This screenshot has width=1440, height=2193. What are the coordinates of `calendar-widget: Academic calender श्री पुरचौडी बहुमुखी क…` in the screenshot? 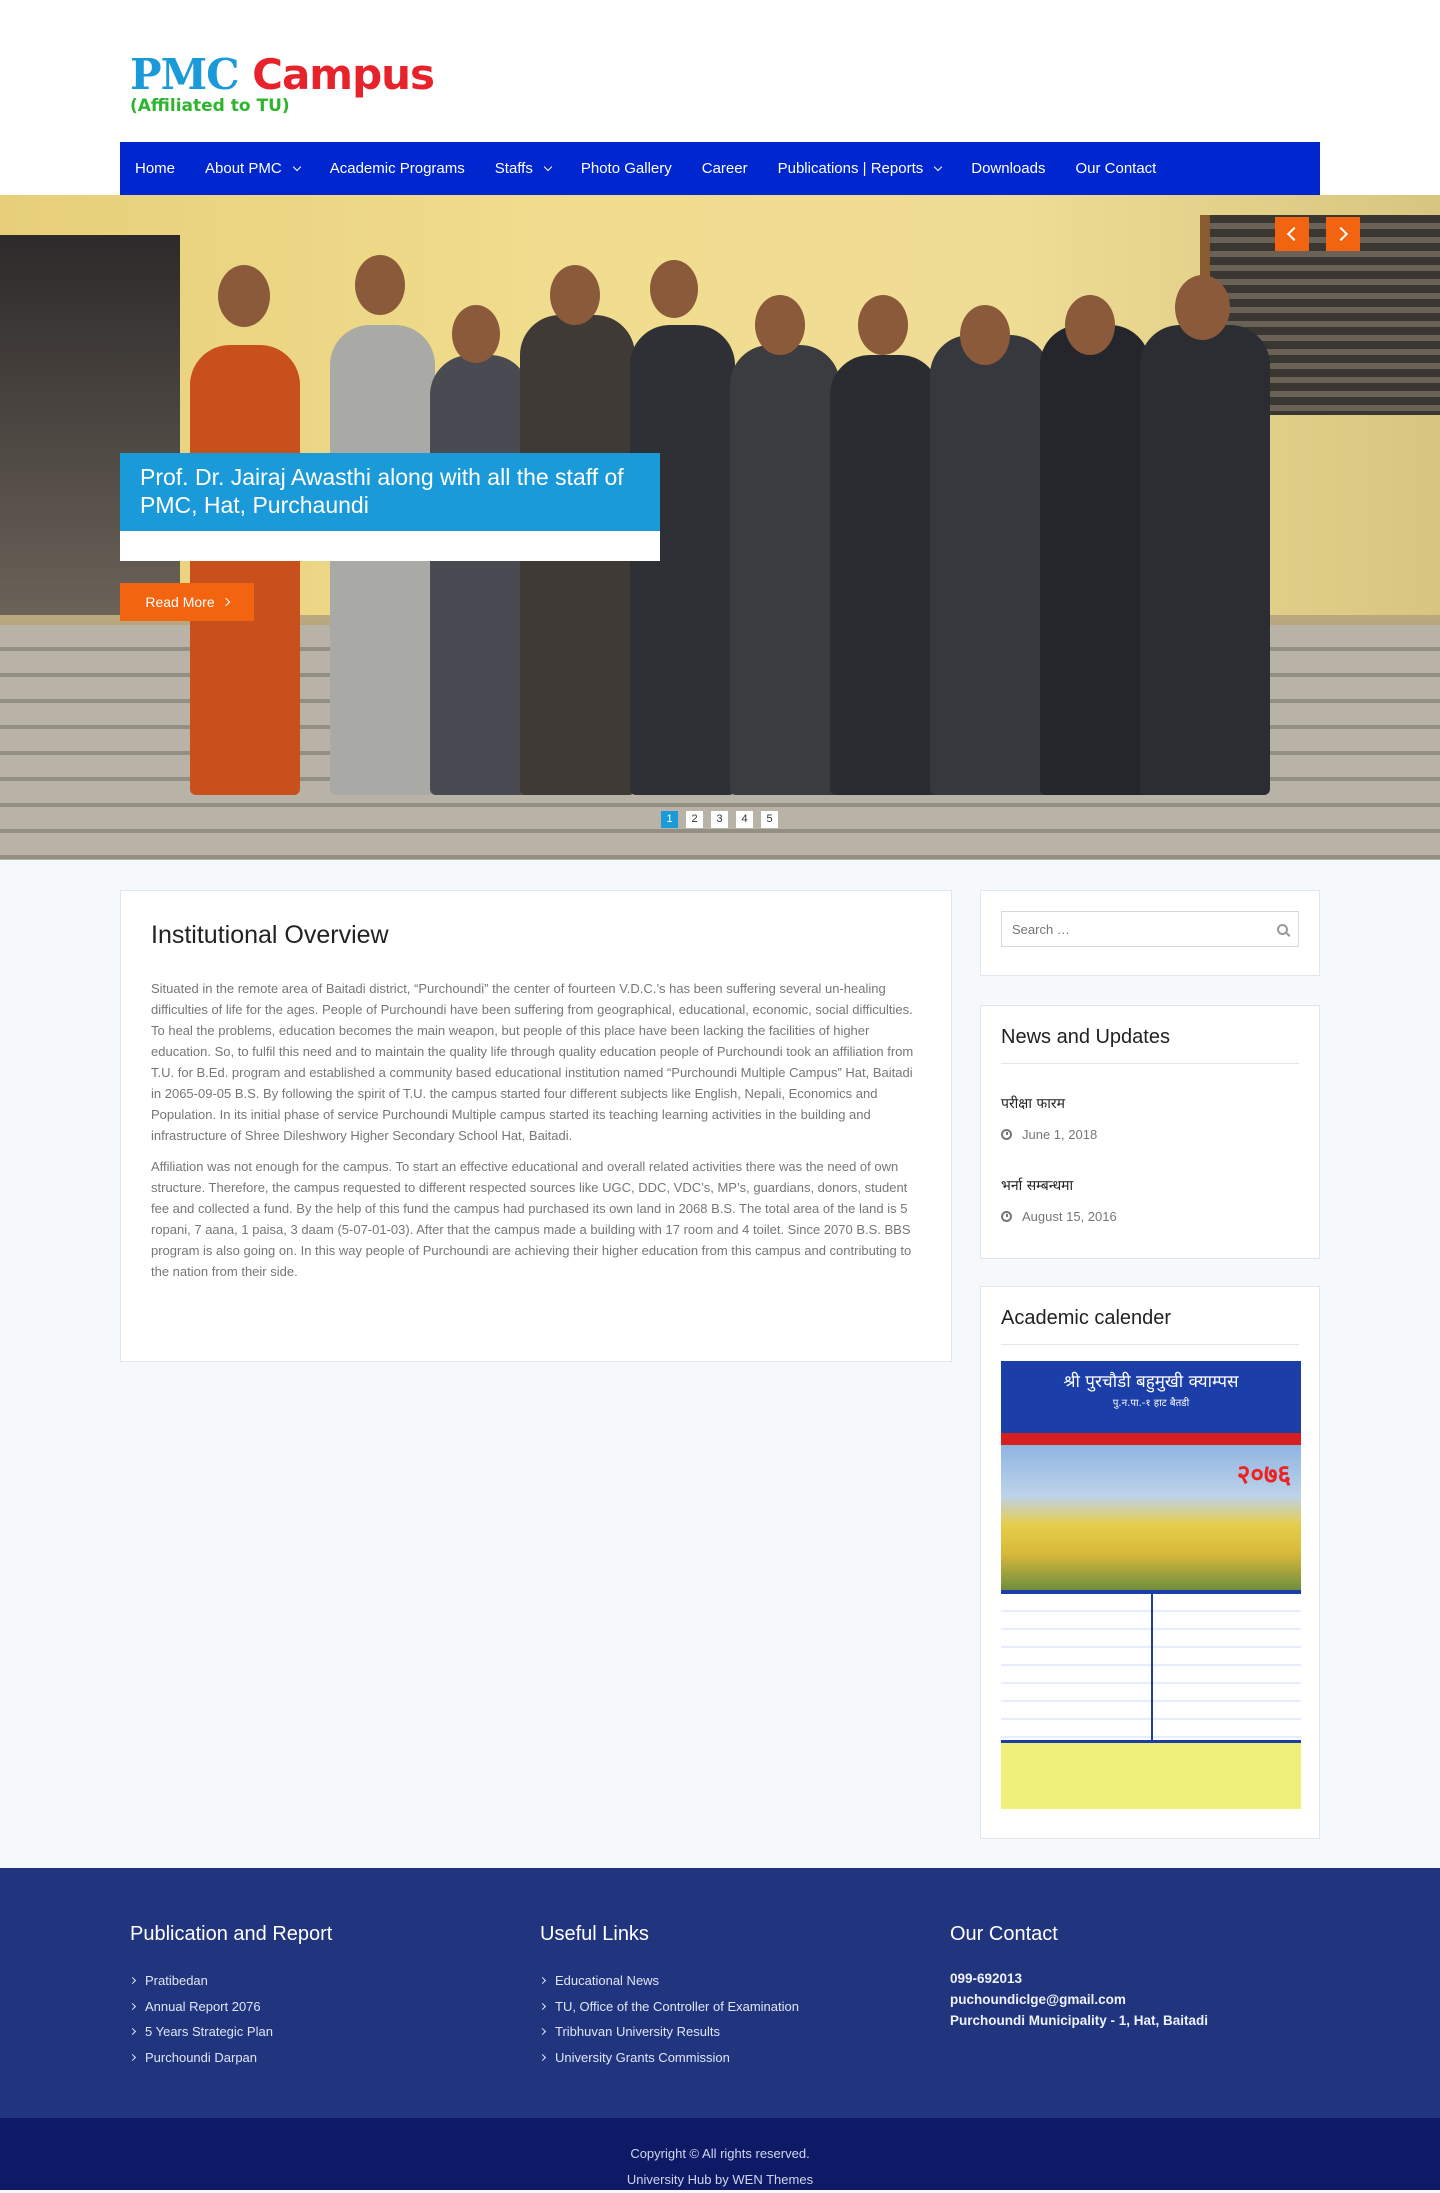 It's located at (1150, 1562).